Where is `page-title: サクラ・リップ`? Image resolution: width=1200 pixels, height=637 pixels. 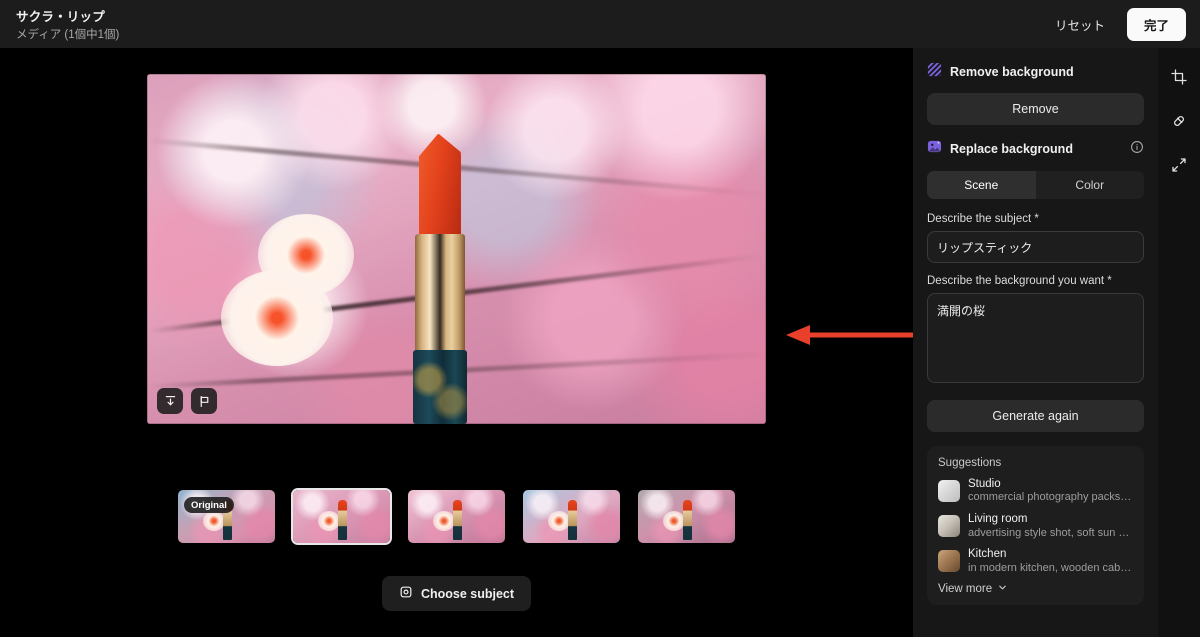 page-title: サクラ・リップ is located at coordinates (60, 17).